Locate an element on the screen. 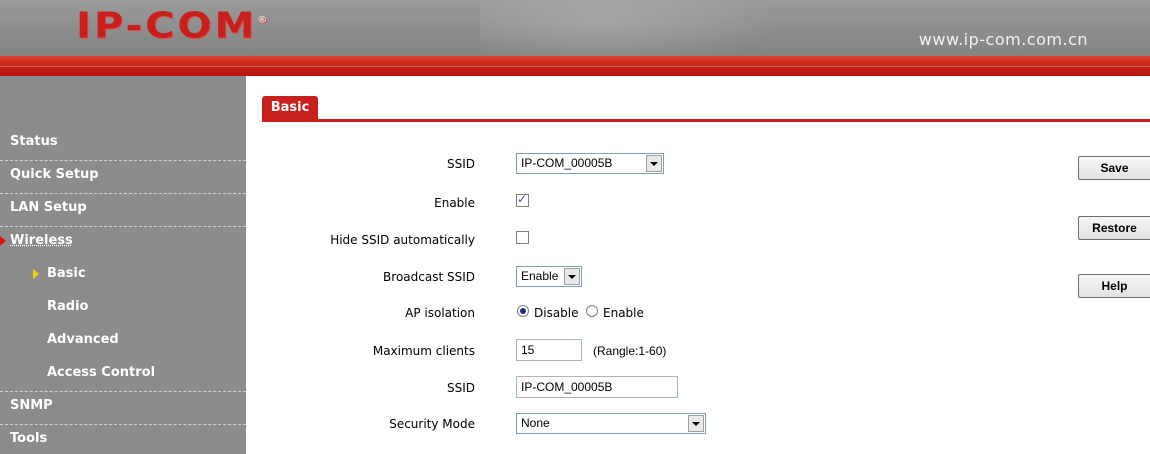 The height and width of the screenshot is (454, 1150). header-banner: IP-COM® www.ip-com.com.cn is located at coordinates (575, 28).